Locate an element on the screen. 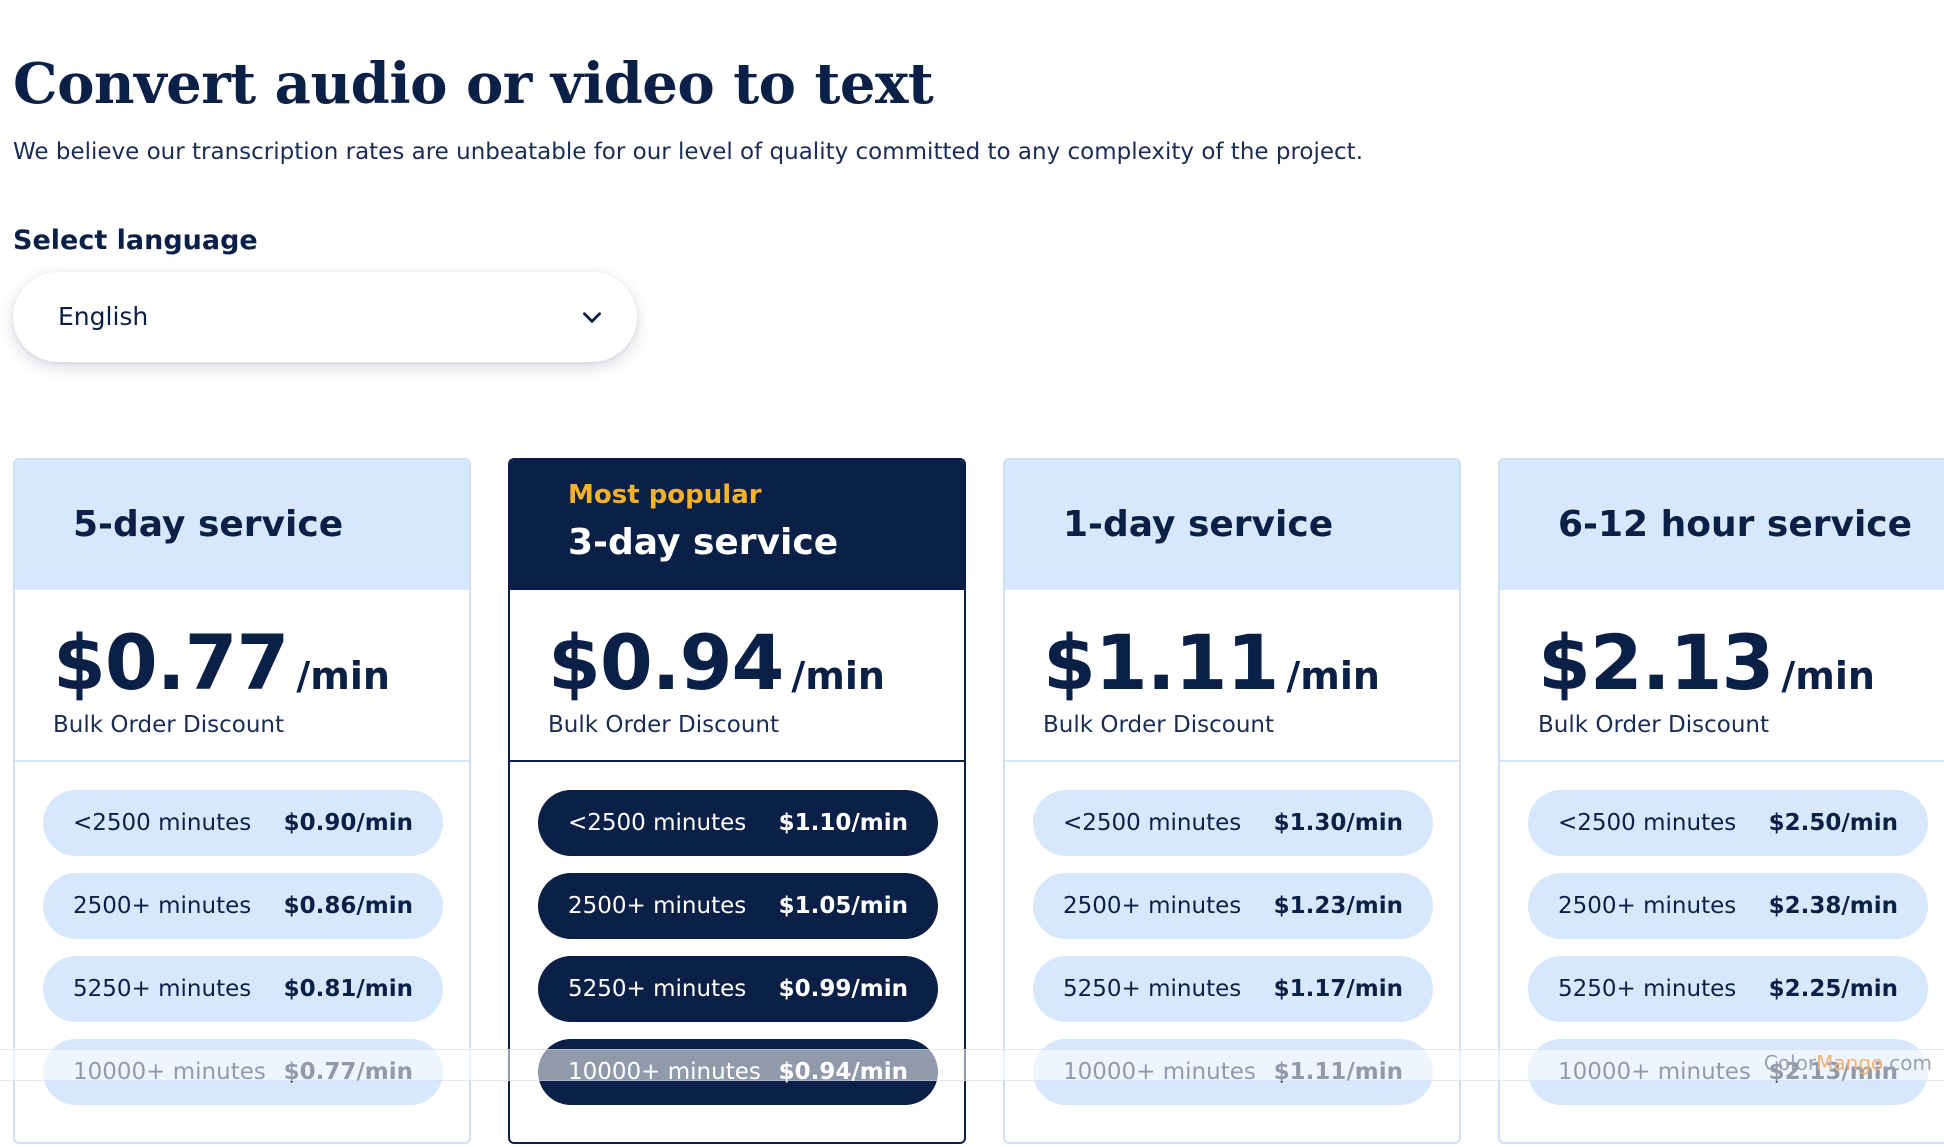 This screenshot has width=1944, height=1147. plan-price-block: $1.11/min Bulk Order Discount is located at coordinates (1232, 676).